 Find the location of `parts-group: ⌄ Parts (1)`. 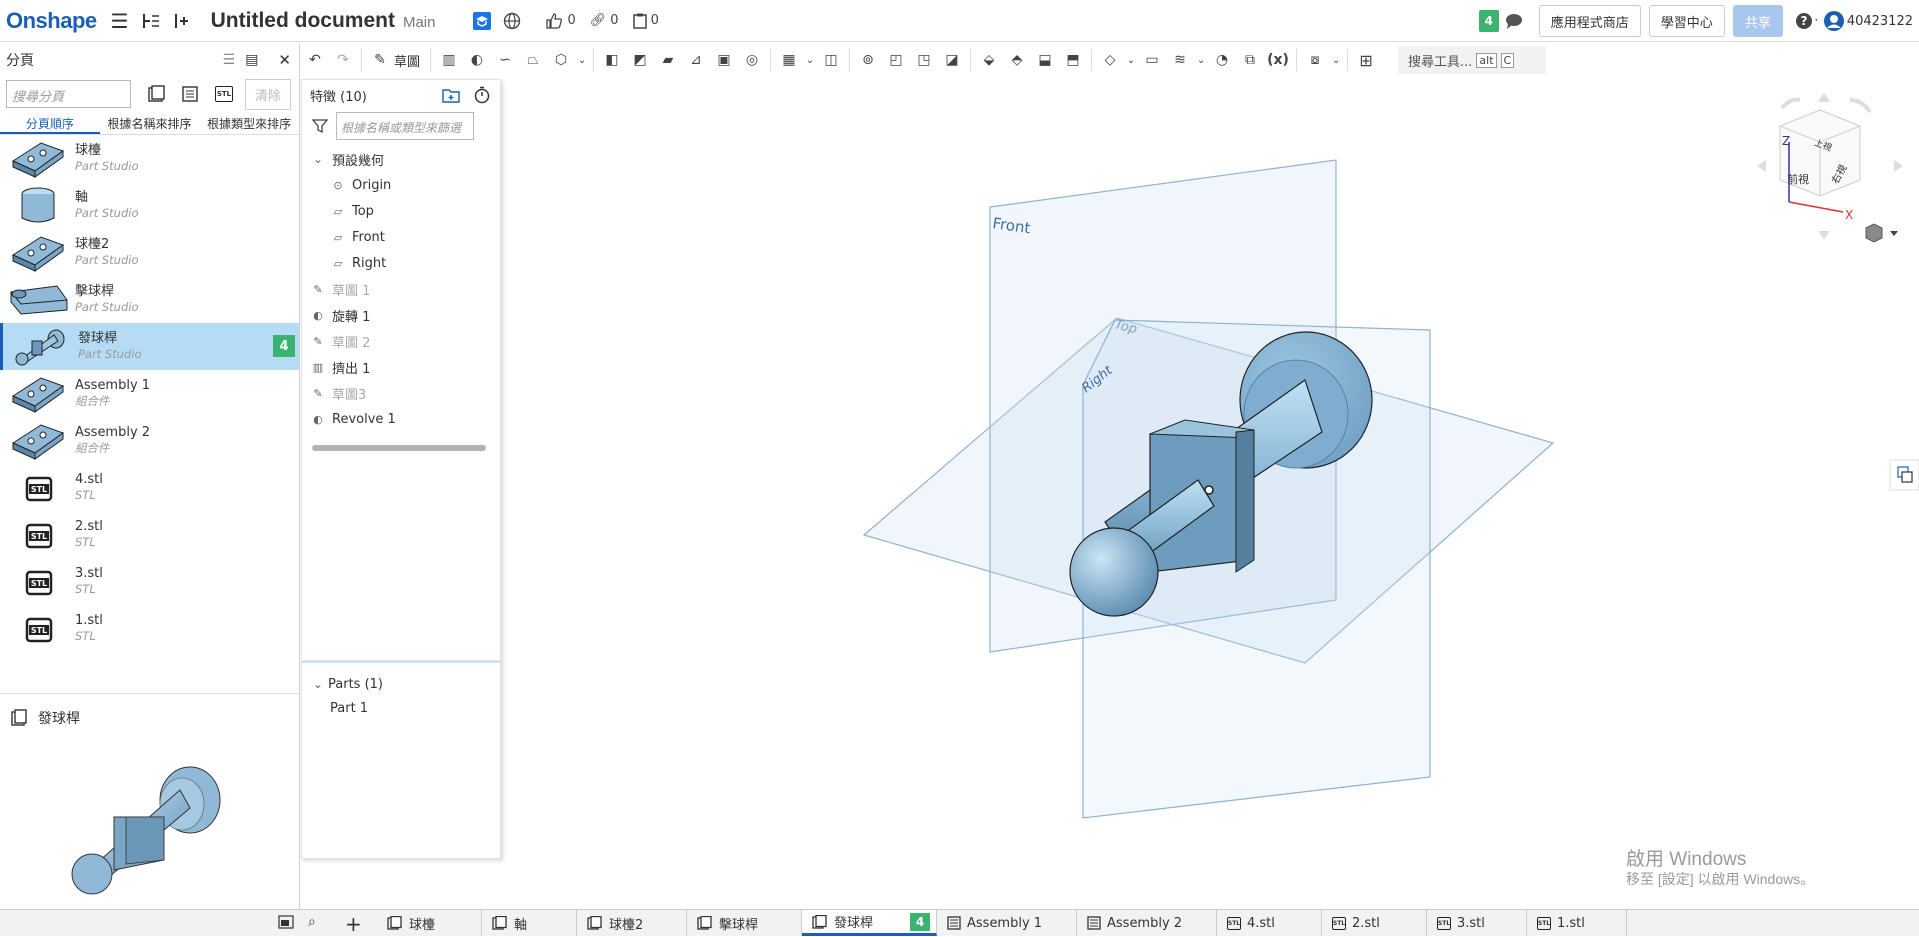

parts-group: ⌄ Parts (1) is located at coordinates (401, 684).